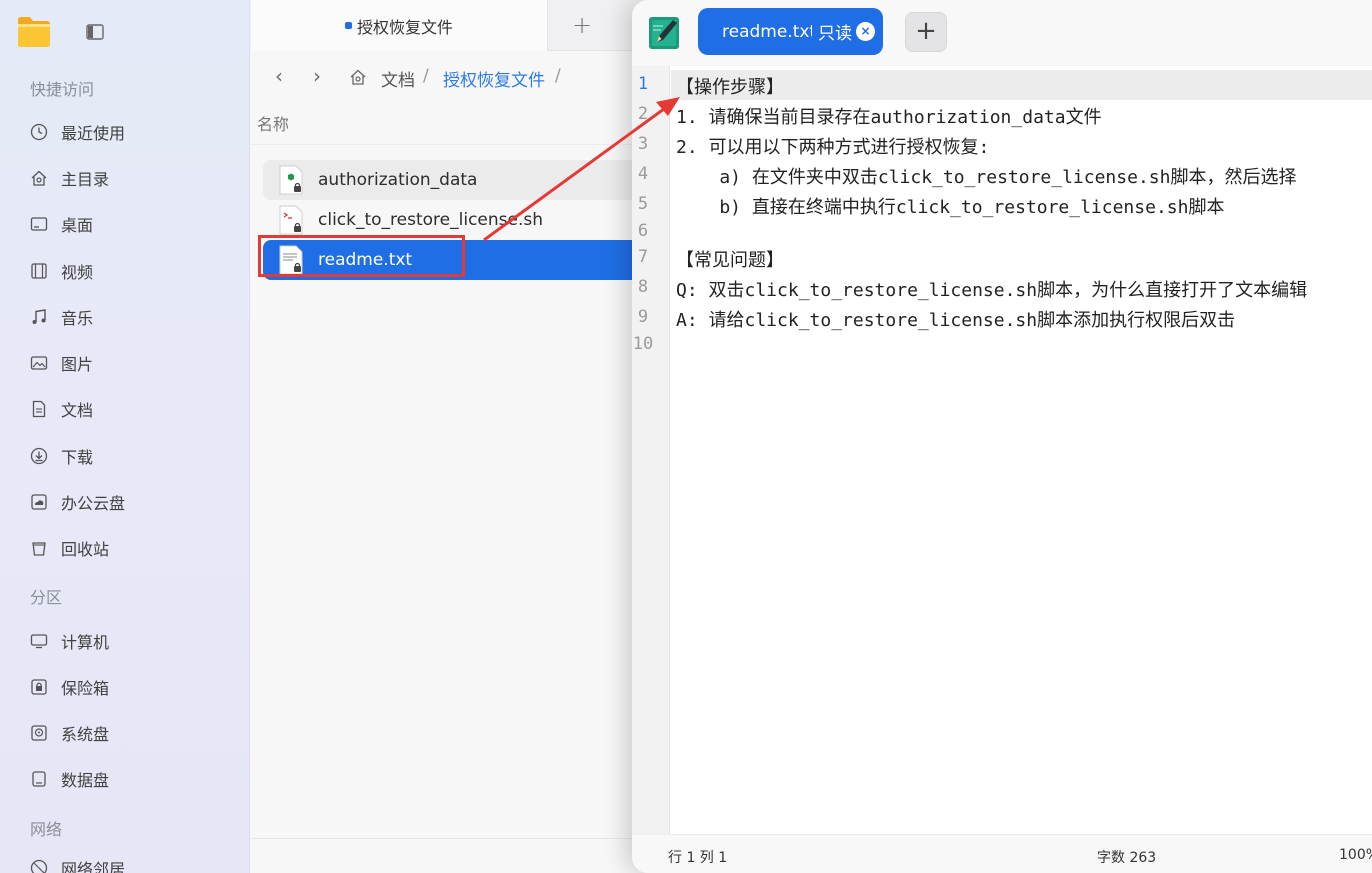 The image size is (1372, 873). I want to click on line-number: 1, so click(643, 84).